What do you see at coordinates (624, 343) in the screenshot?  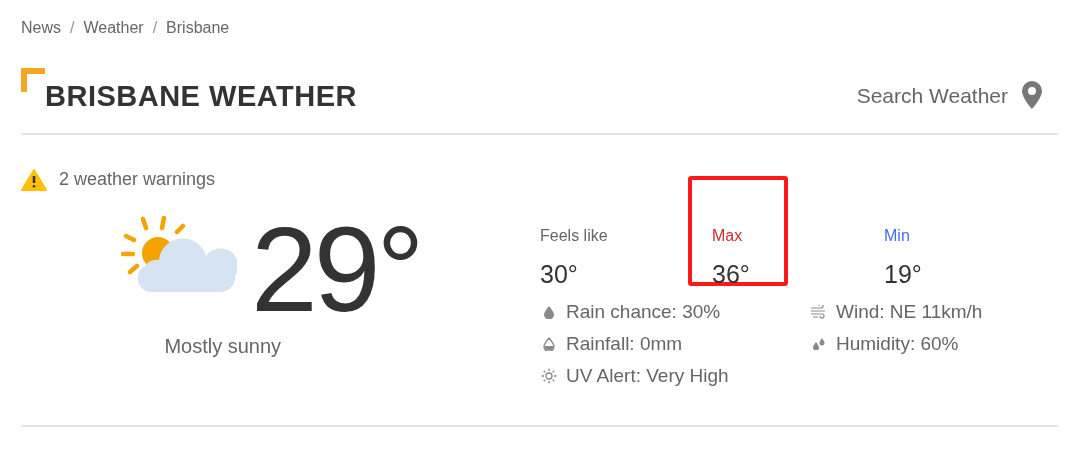 I see `weather-detail: Rainfall: 0mm` at bounding box center [624, 343].